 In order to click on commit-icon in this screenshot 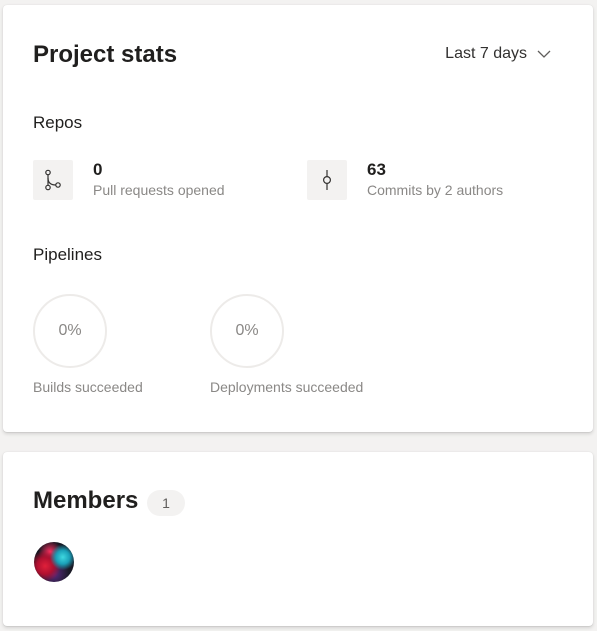, I will do `click(327, 180)`.